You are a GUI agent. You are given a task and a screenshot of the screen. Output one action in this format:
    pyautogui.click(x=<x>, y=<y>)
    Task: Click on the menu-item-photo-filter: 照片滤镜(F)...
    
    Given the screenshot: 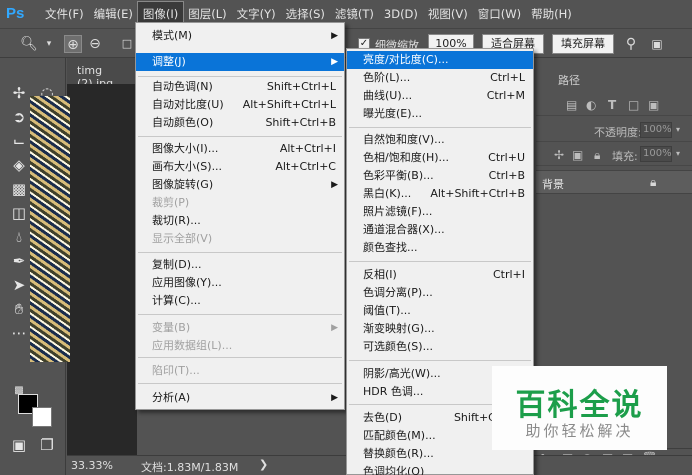 What is the action you would take?
    pyautogui.click(x=440, y=212)
    